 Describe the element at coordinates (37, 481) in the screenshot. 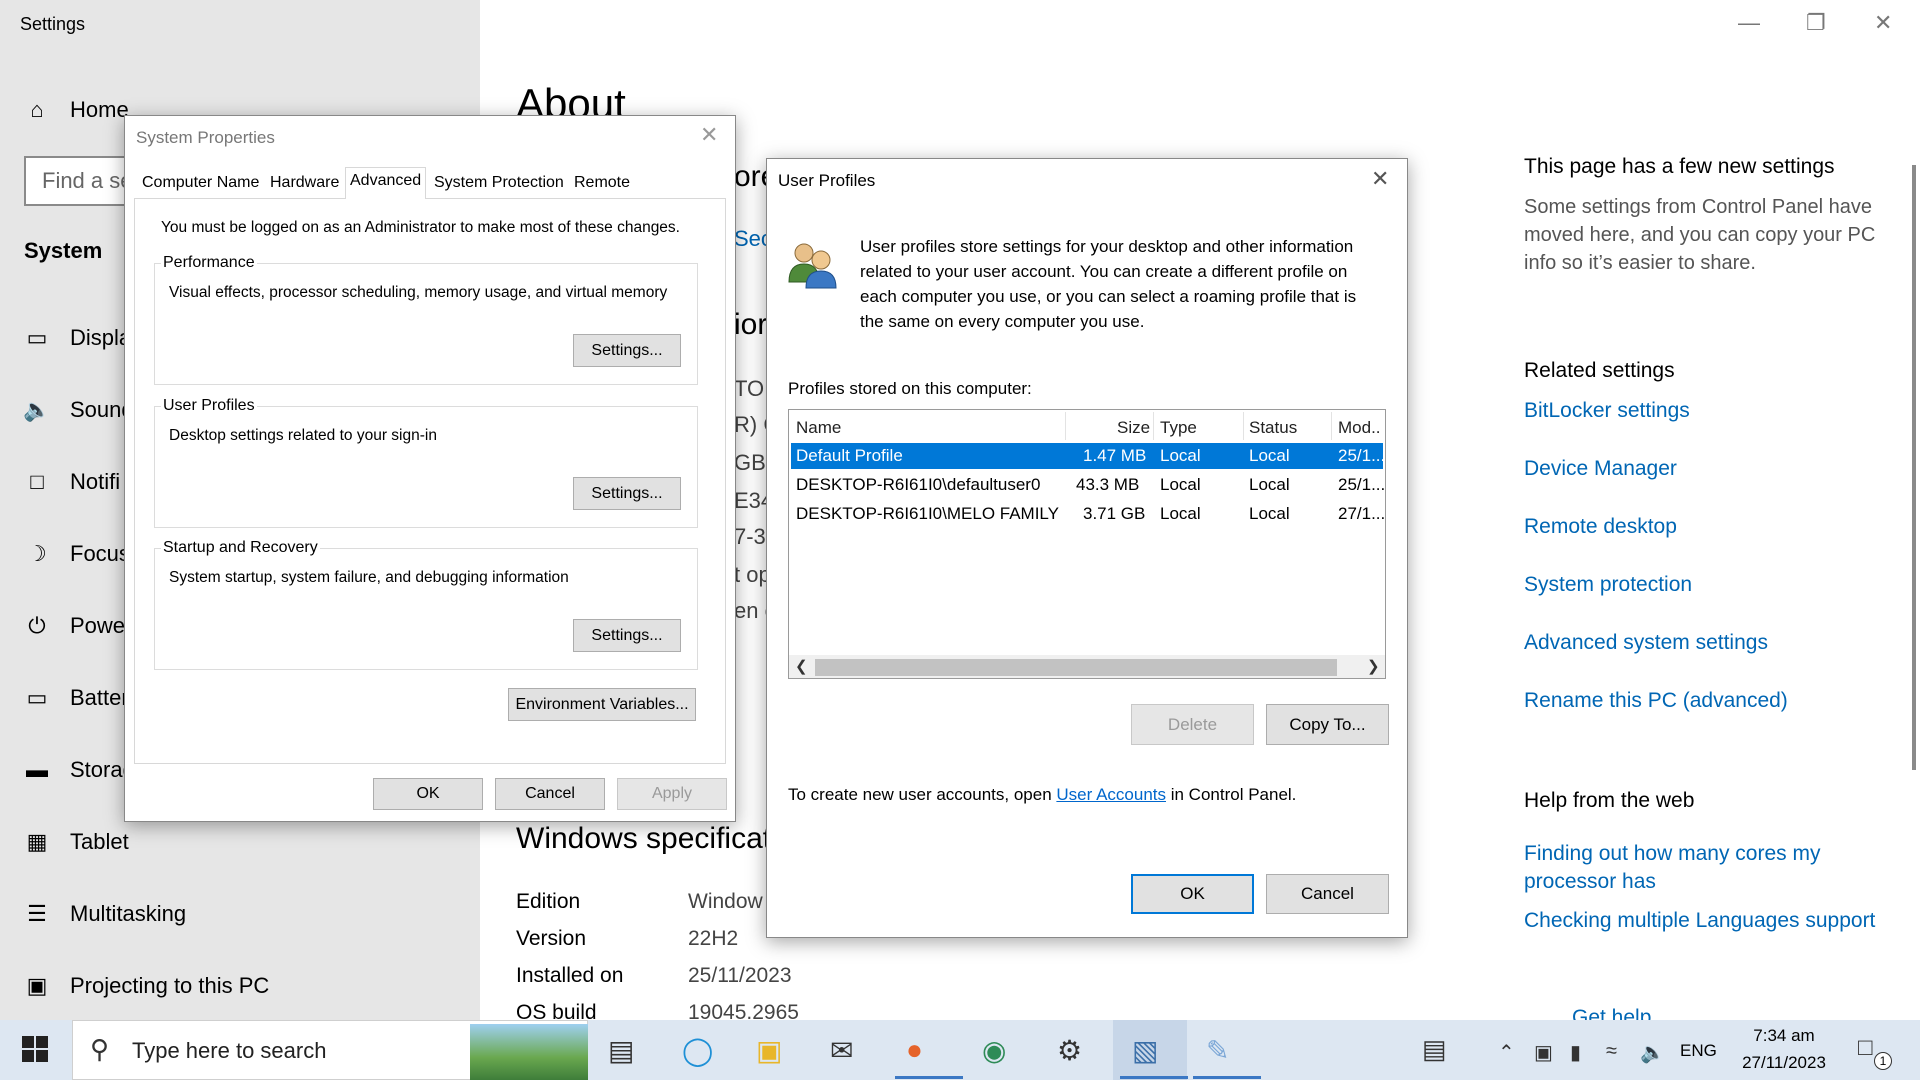

I see `notification-icon: □` at that location.